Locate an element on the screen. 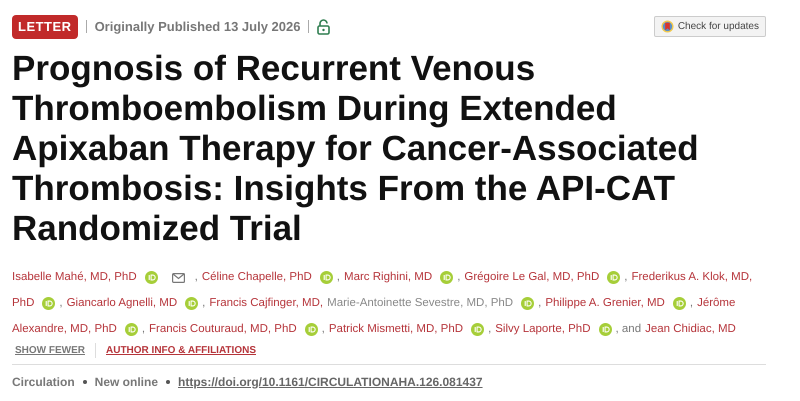 The height and width of the screenshot is (401, 800). show-fewer-link: SHOW FEWER is located at coordinates (54, 350).